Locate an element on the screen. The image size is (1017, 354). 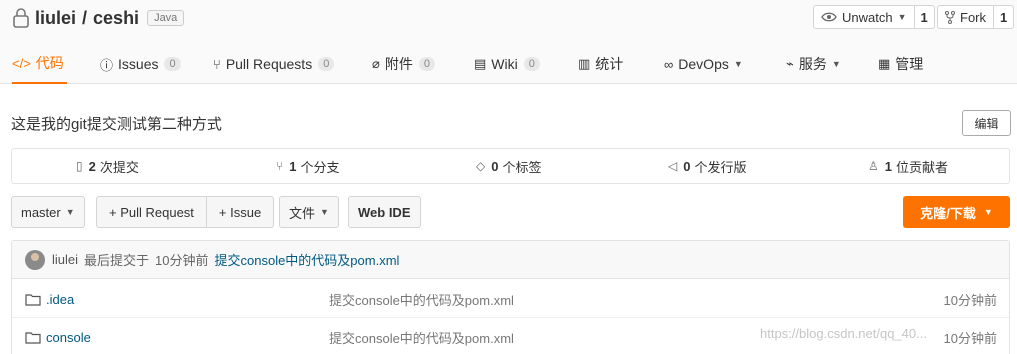
file-menu-button: 文件 ▼ is located at coordinates (309, 212).